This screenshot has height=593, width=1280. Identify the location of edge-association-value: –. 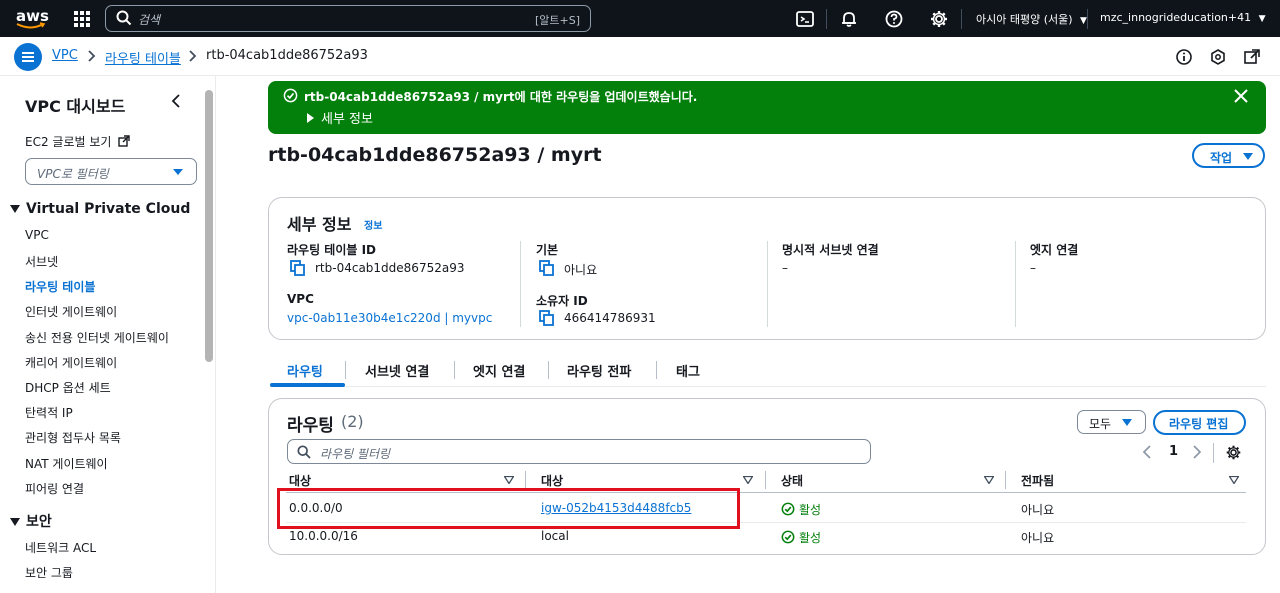
(1033, 268).